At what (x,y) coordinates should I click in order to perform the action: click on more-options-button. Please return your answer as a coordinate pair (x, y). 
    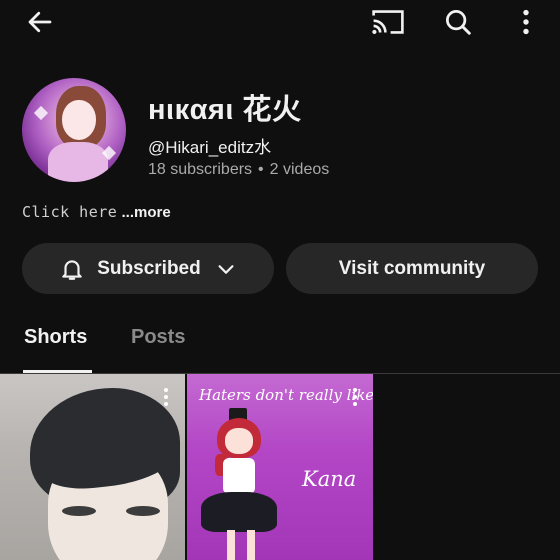
    Looking at the image, I should click on (526, 22).